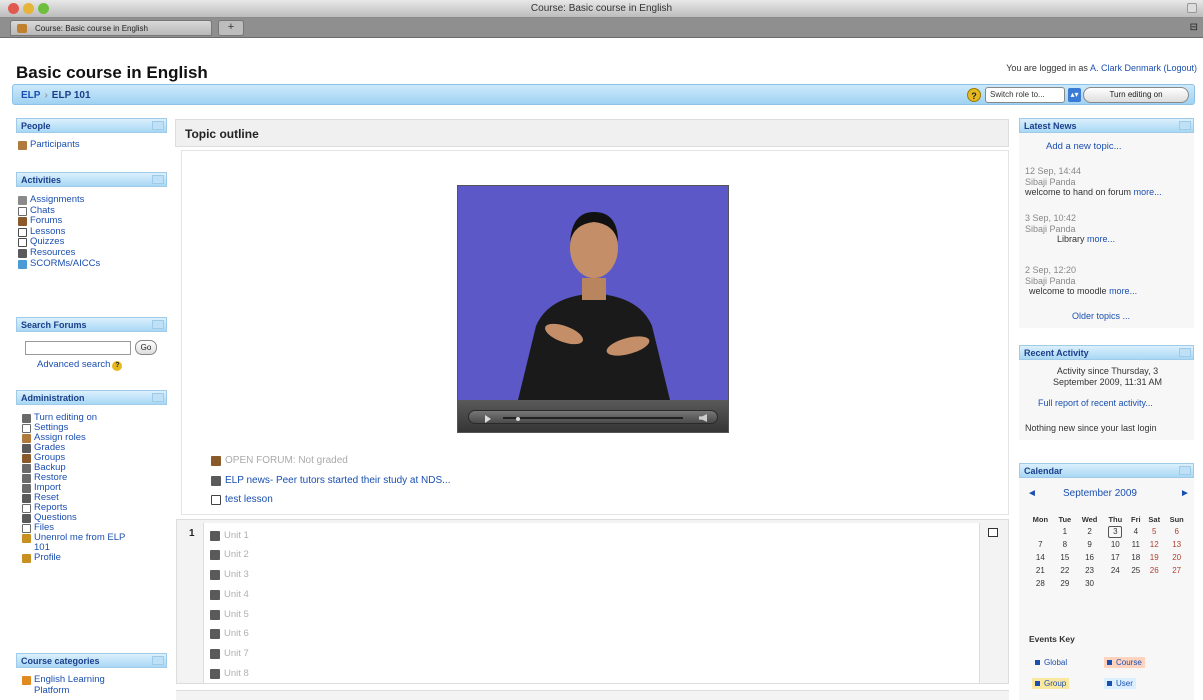 The width and height of the screenshot is (1203, 700). Describe the element at coordinates (30, 95) in the screenshot. I see `breadcrumb-elp: ELP` at that location.